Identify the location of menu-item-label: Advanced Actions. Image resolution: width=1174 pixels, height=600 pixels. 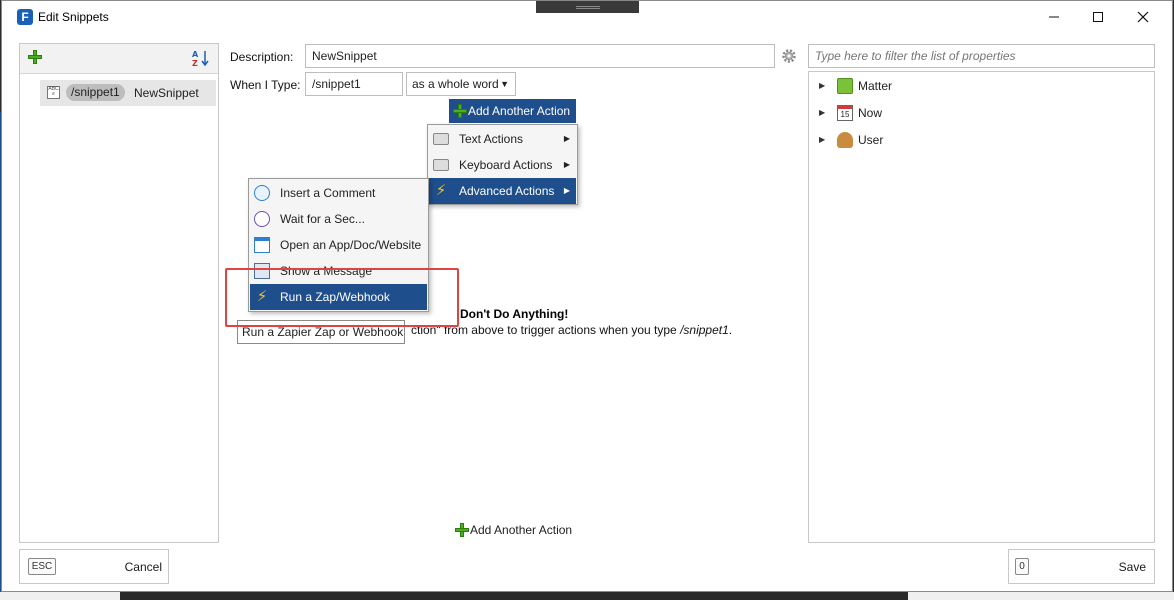
(507, 191).